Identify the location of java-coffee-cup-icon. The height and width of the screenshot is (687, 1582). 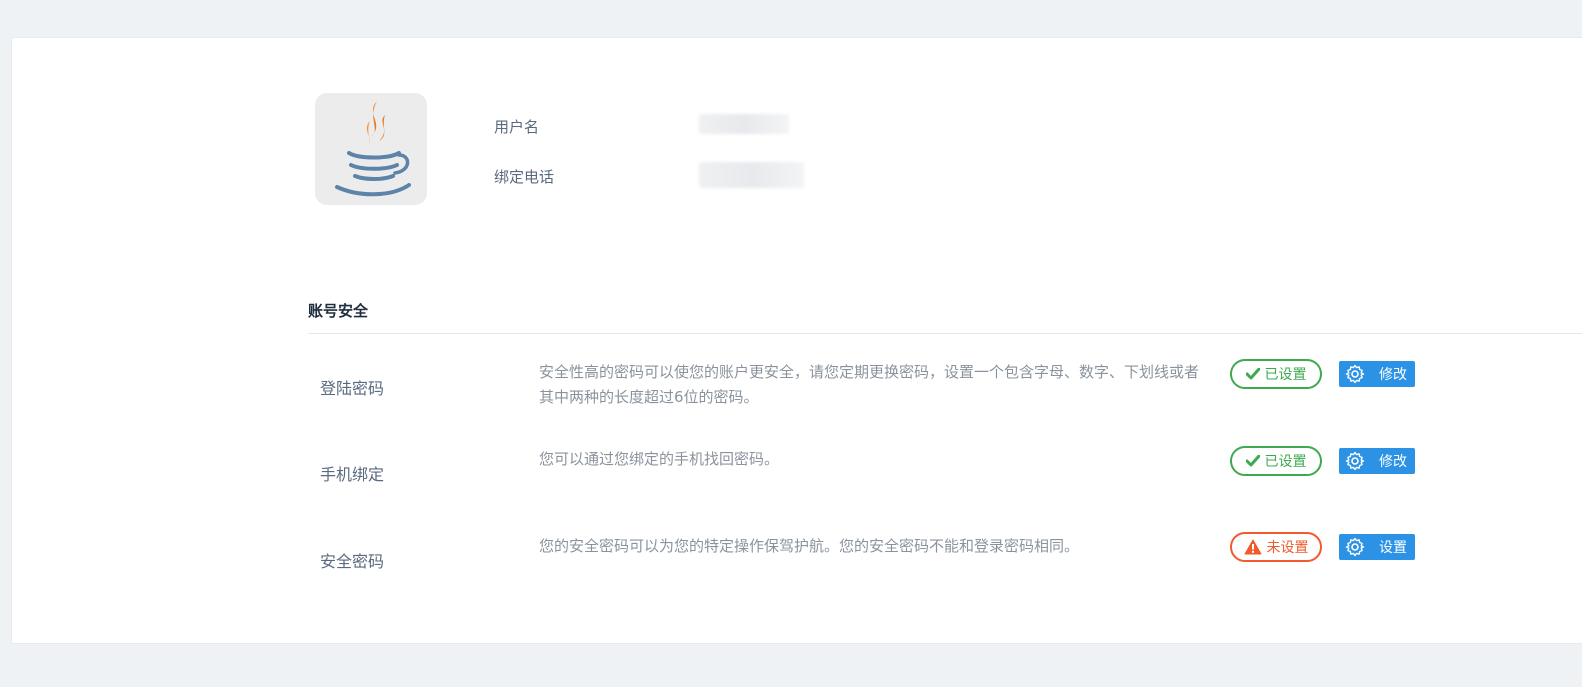
(373, 149).